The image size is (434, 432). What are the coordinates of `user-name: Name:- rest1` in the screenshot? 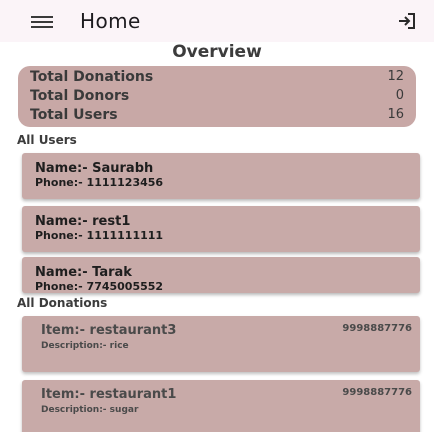 It's located at (83, 221).